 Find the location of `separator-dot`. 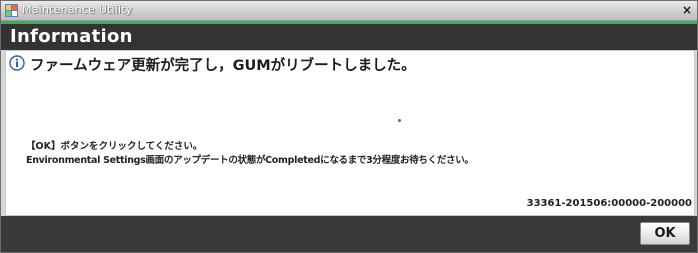

separator-dot is located at coordinates (399, 120).